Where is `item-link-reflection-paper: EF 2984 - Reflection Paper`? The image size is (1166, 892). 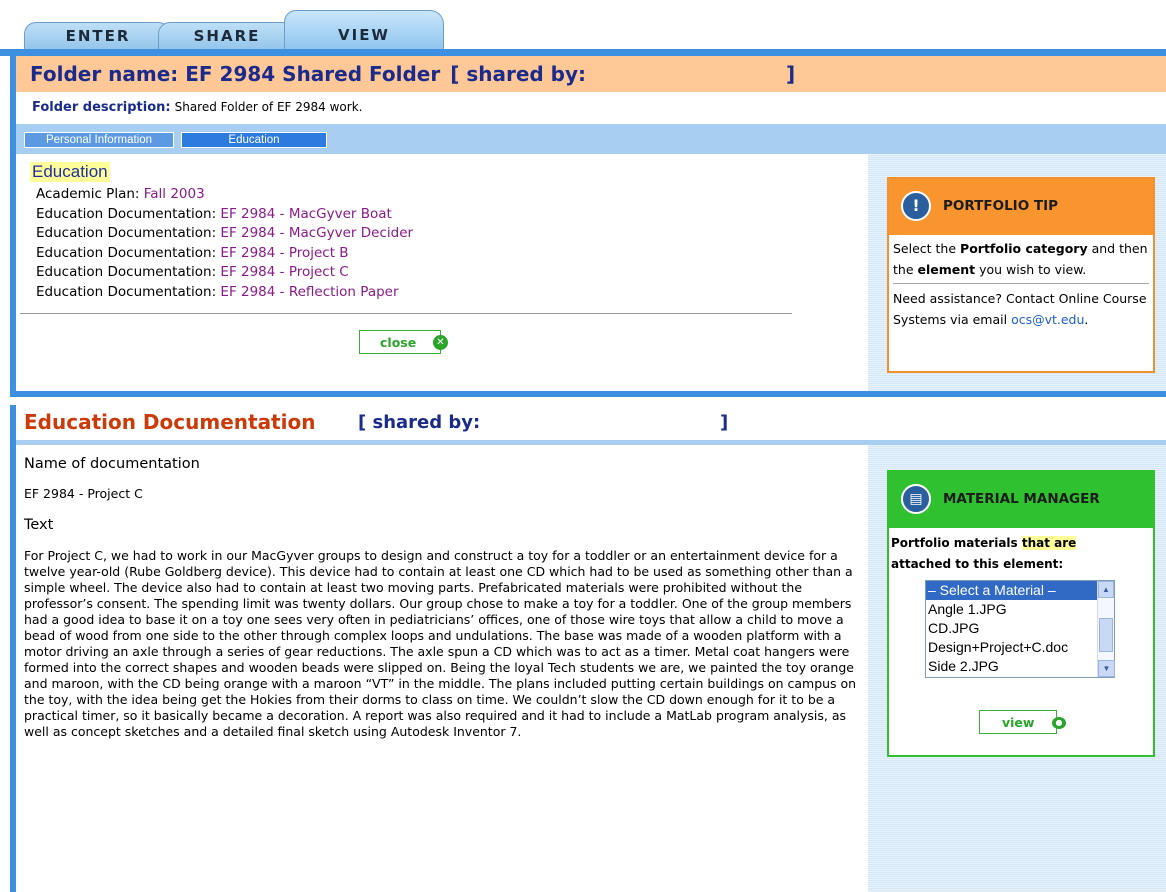
item-link-reflection-paper: EF 2984 - Reflection Paper is located at coordinates (309, 292).